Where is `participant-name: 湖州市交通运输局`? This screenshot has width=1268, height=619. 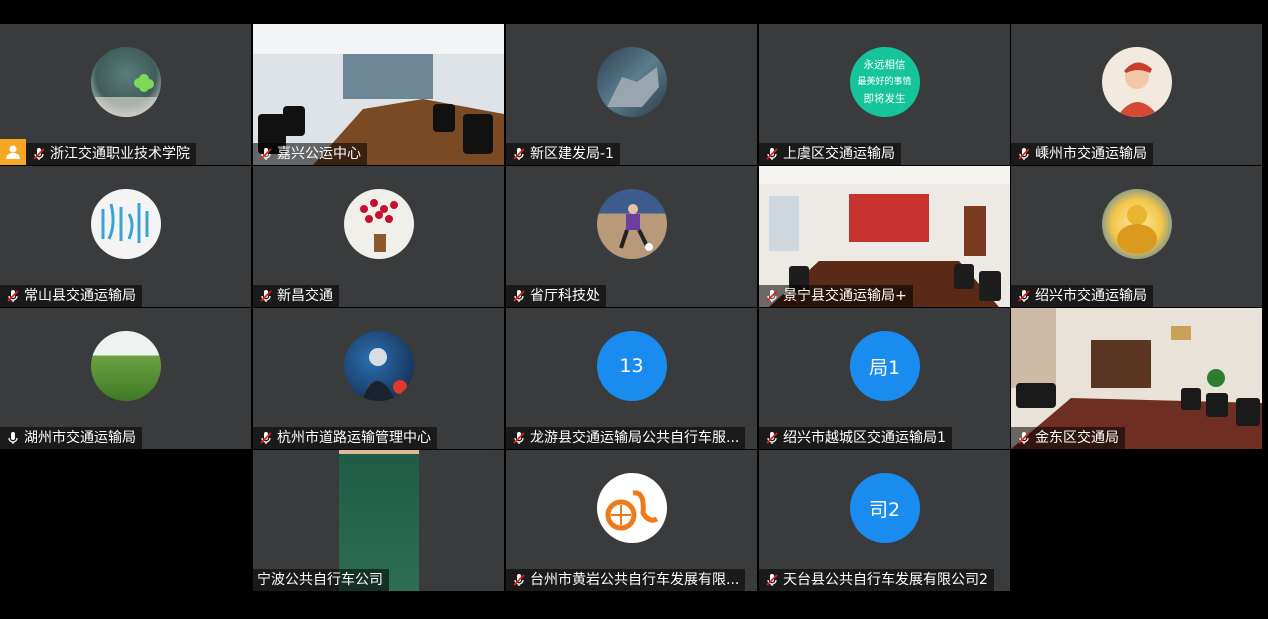 participant-name: 湖州市交通运输局 is located at coordinates (80, 438).